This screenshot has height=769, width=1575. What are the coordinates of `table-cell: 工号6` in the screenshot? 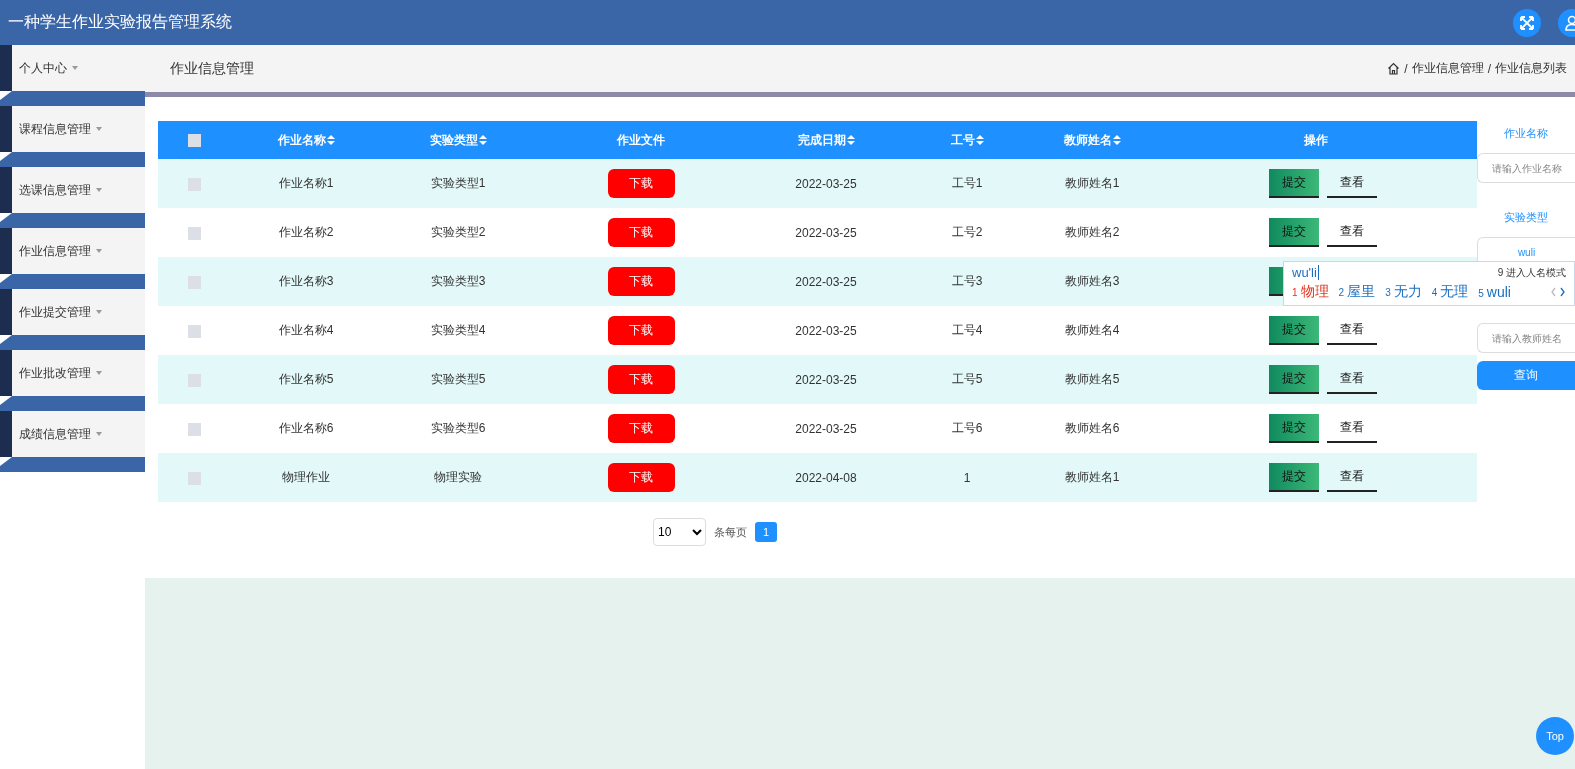 It's located at (967, 428).